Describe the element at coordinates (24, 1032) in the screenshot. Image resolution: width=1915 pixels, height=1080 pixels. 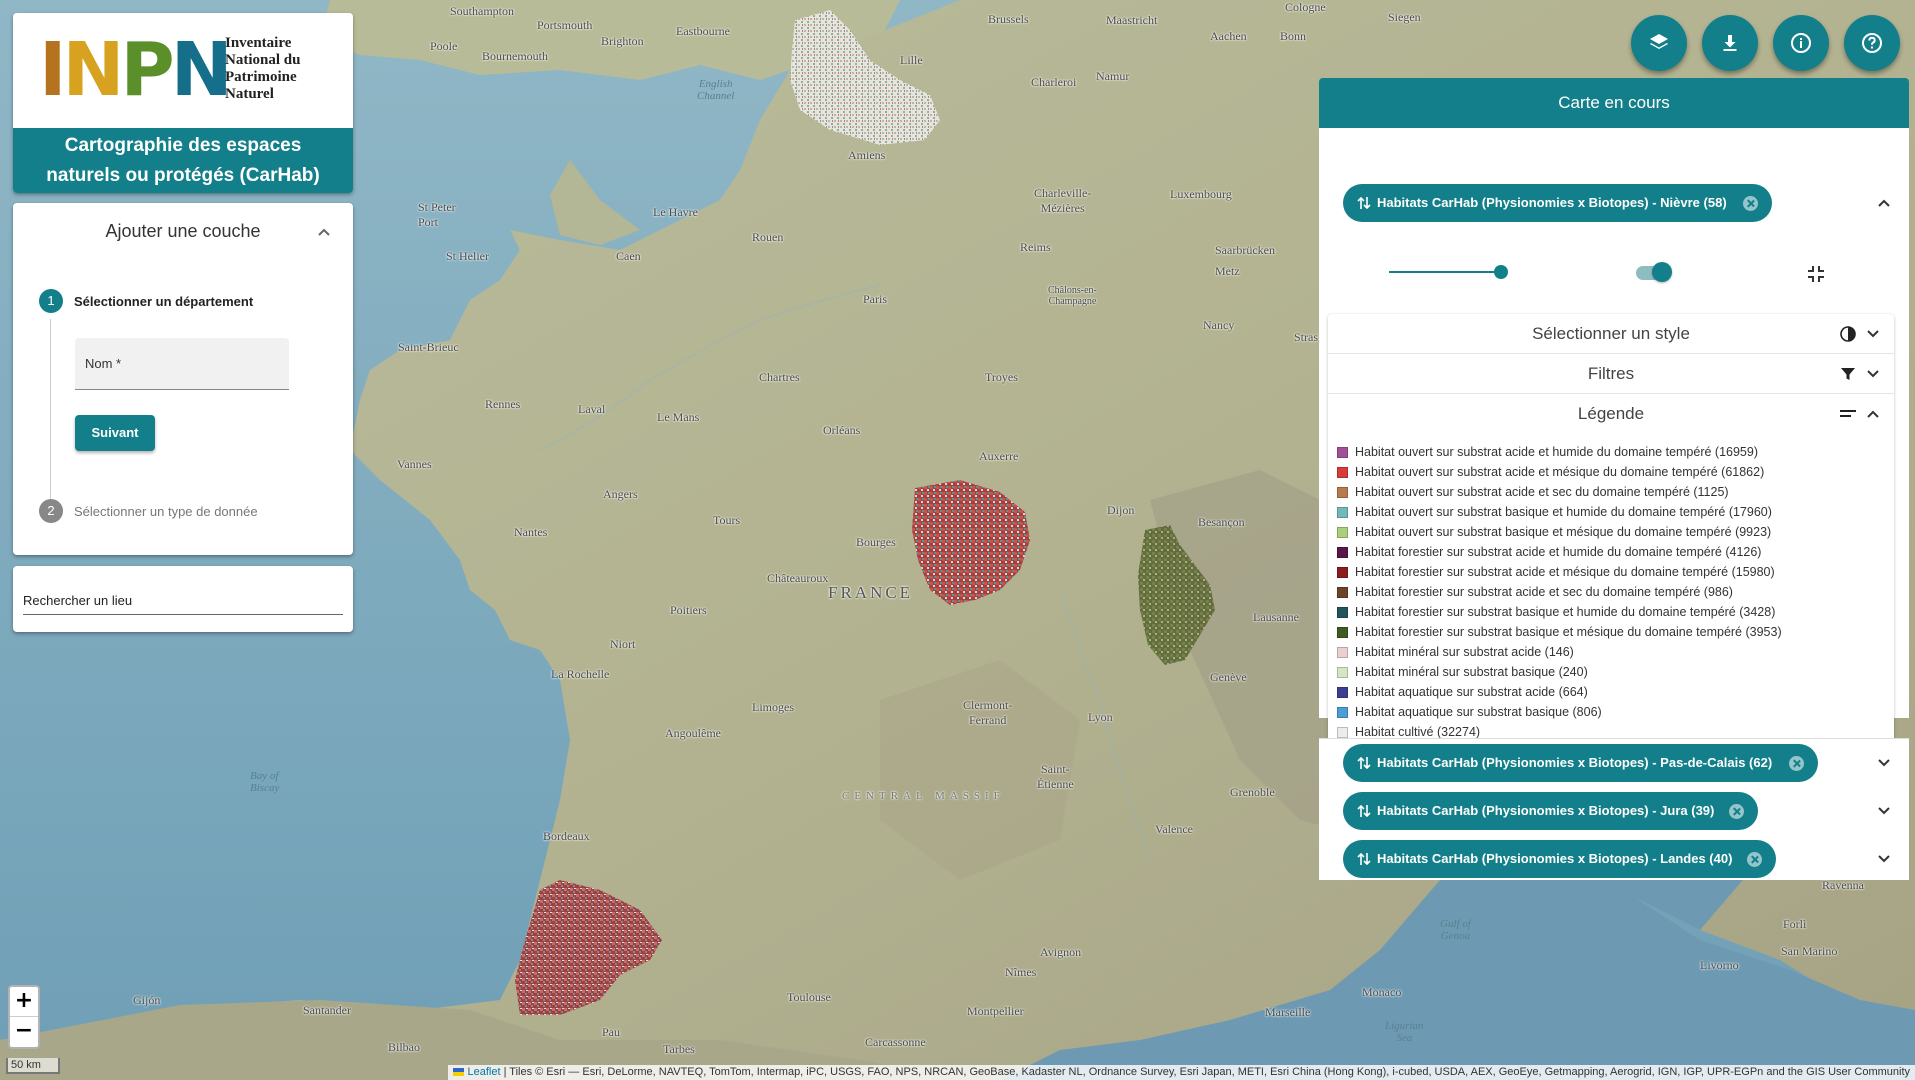
I see `zoom-out-button: −` at that location.